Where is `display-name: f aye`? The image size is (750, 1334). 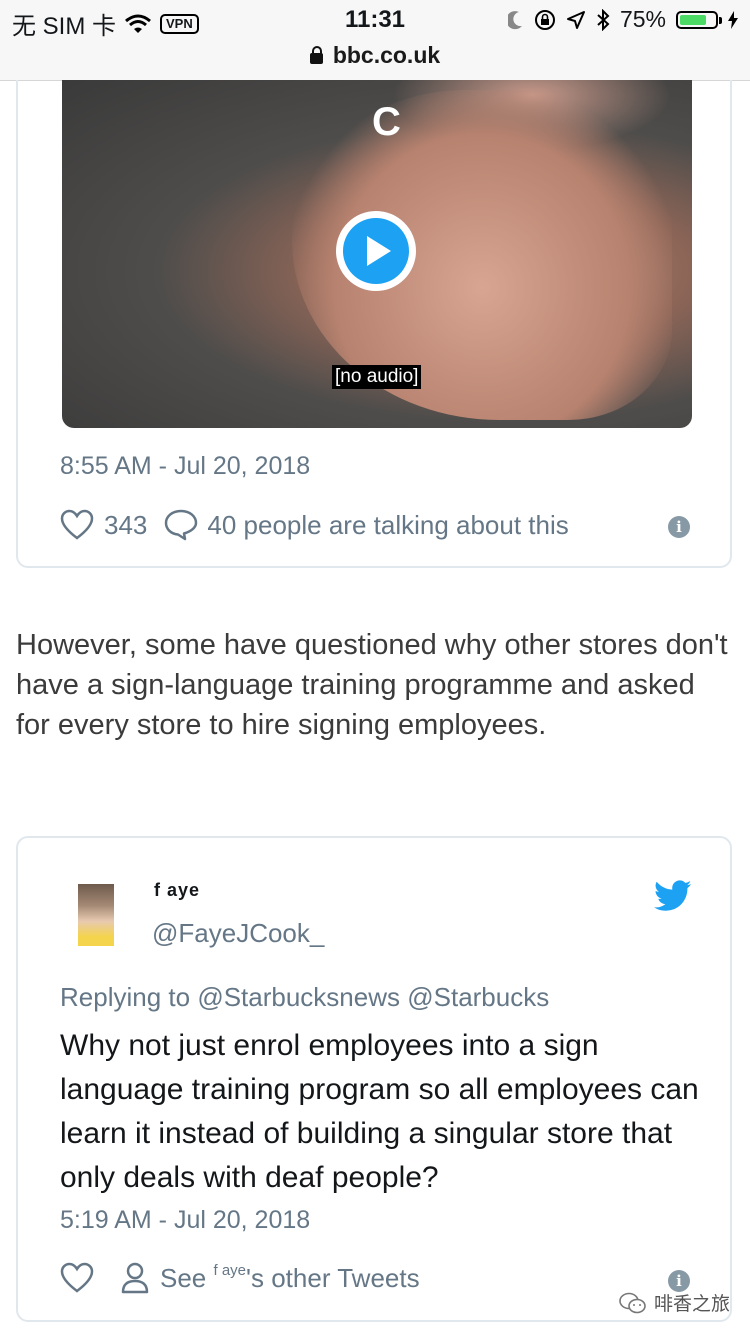 display-name: f aye is located at coordinates (177, 890).